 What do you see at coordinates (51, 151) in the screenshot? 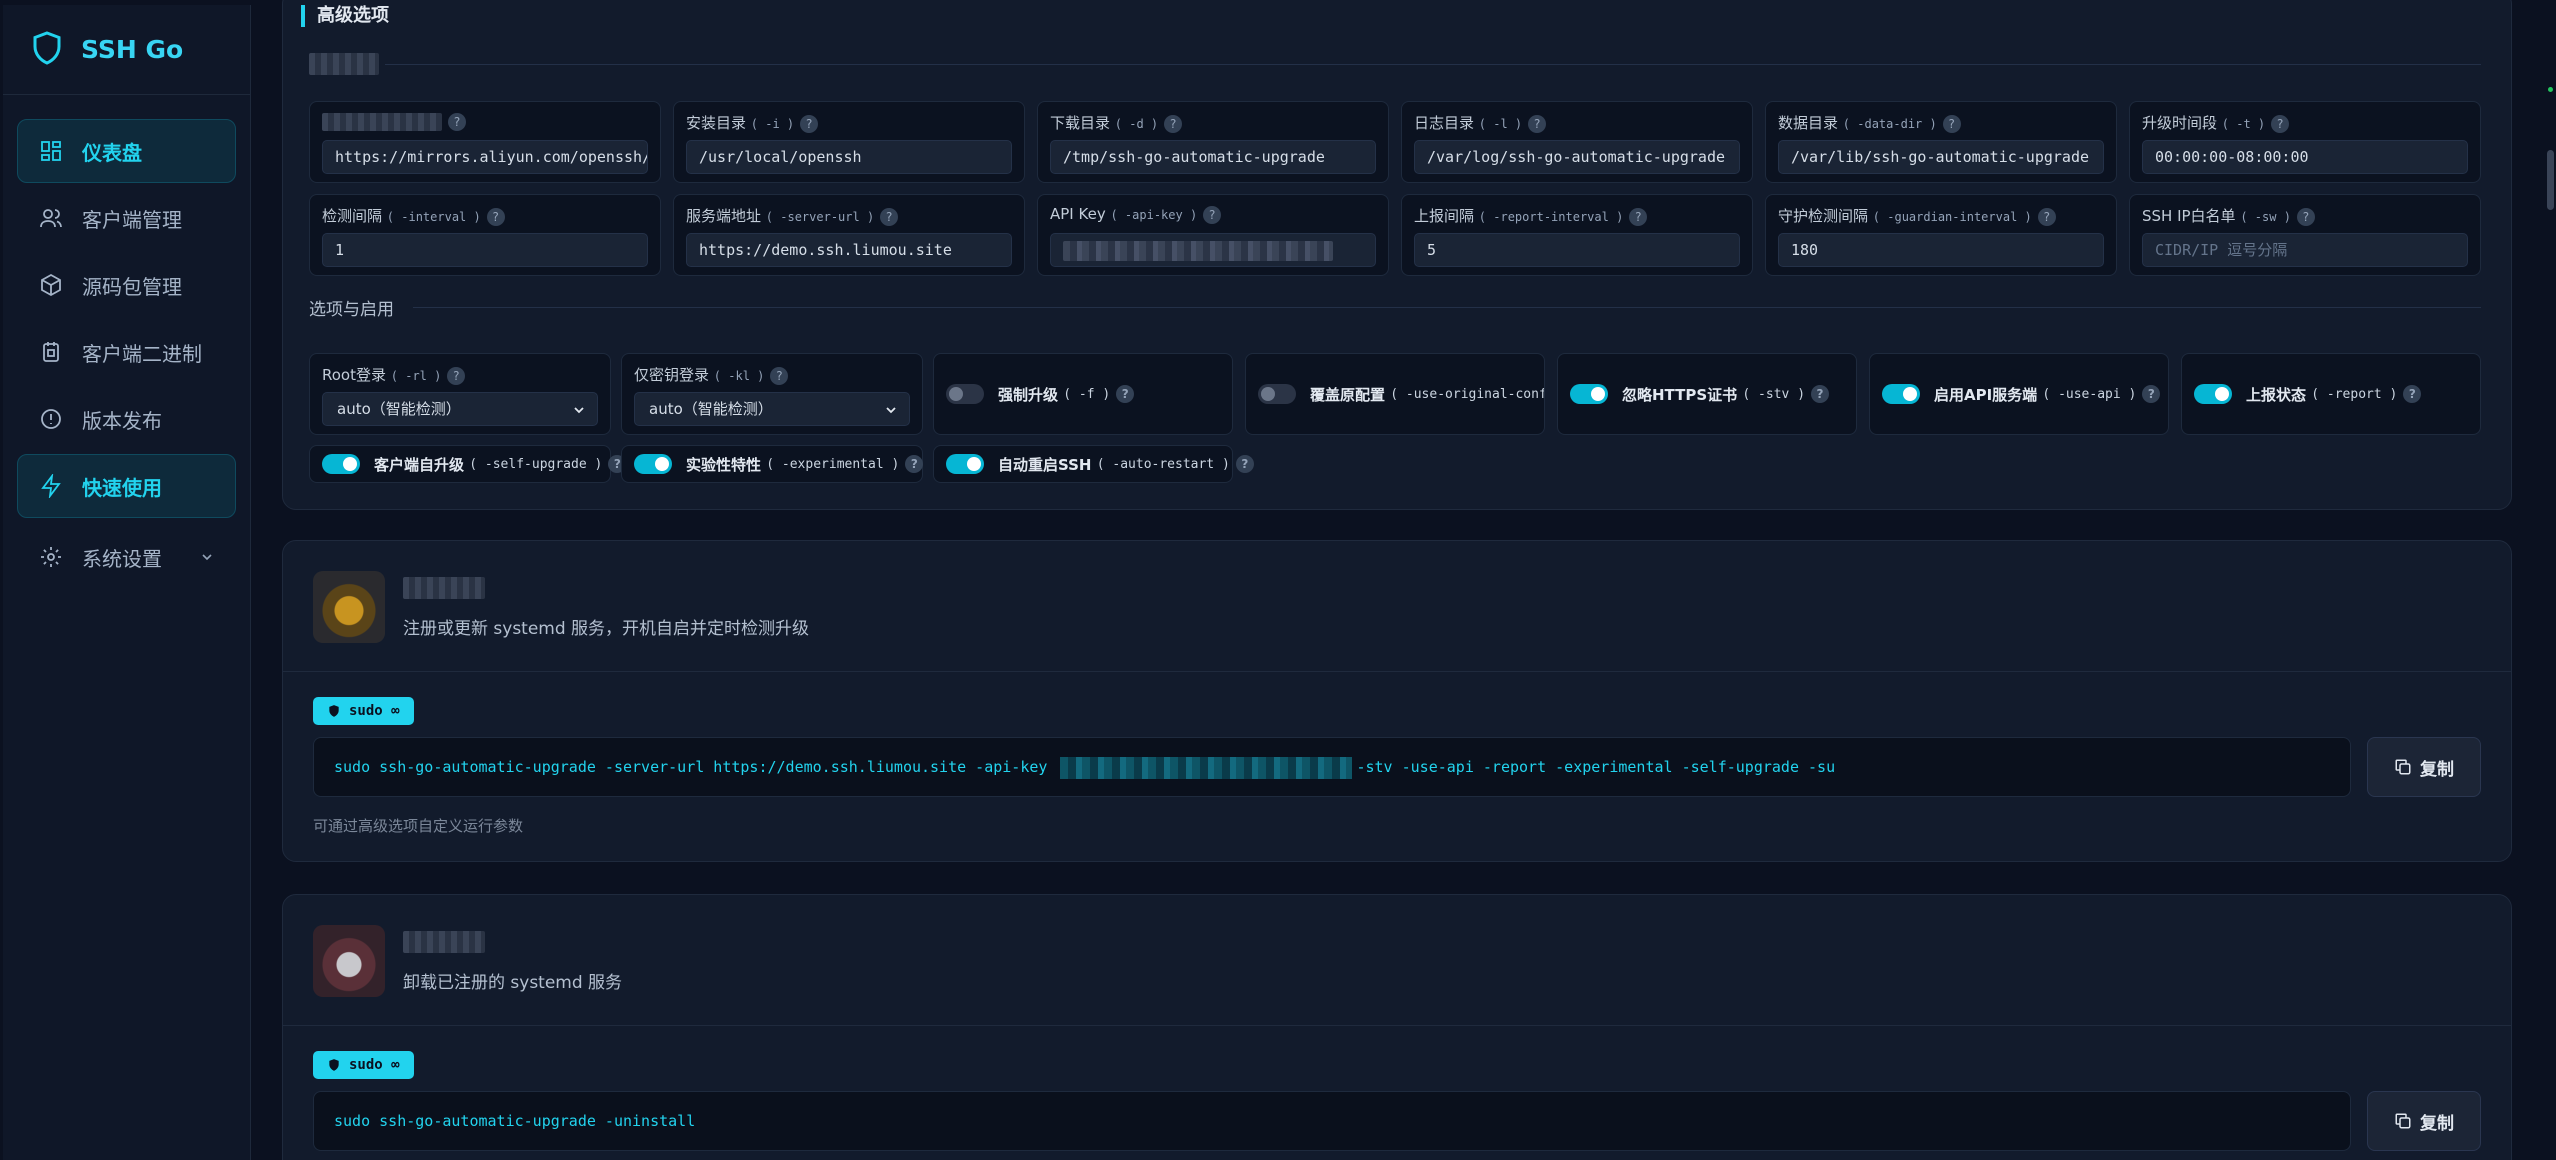
I see `dashboard-icon` at bounding box center [51, 151].